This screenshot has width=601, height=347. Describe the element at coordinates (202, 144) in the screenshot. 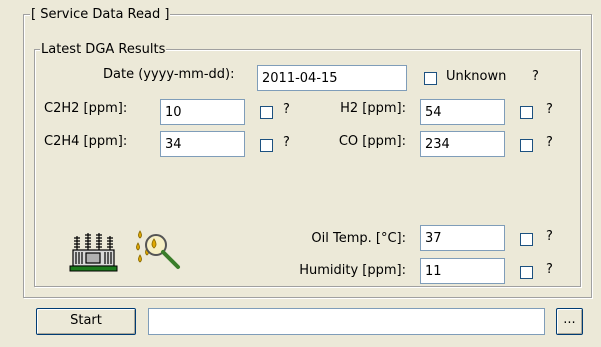

I see `c2h4-field: 34` at that location.